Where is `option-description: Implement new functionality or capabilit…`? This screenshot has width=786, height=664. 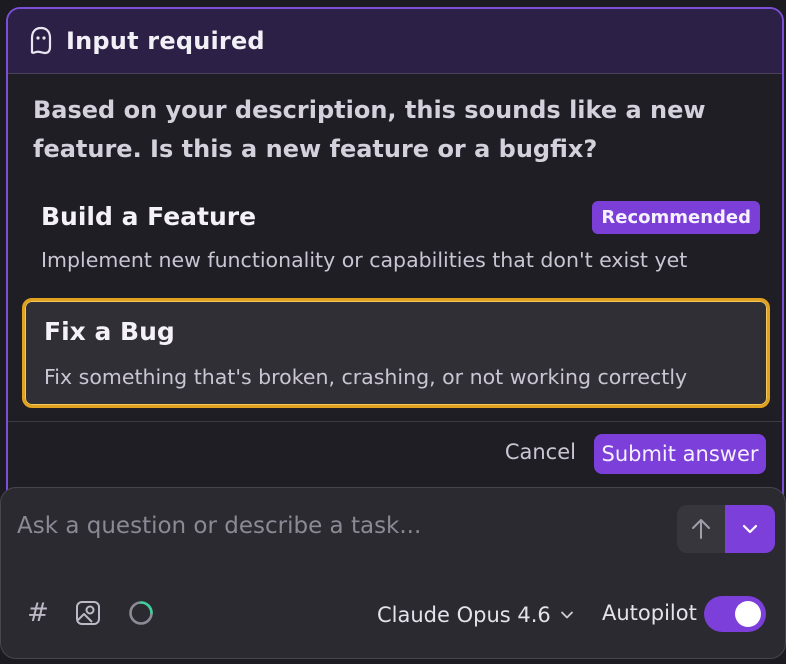 option-description: Implement new functionality or capabilit… is located at coordinates (364, 260).